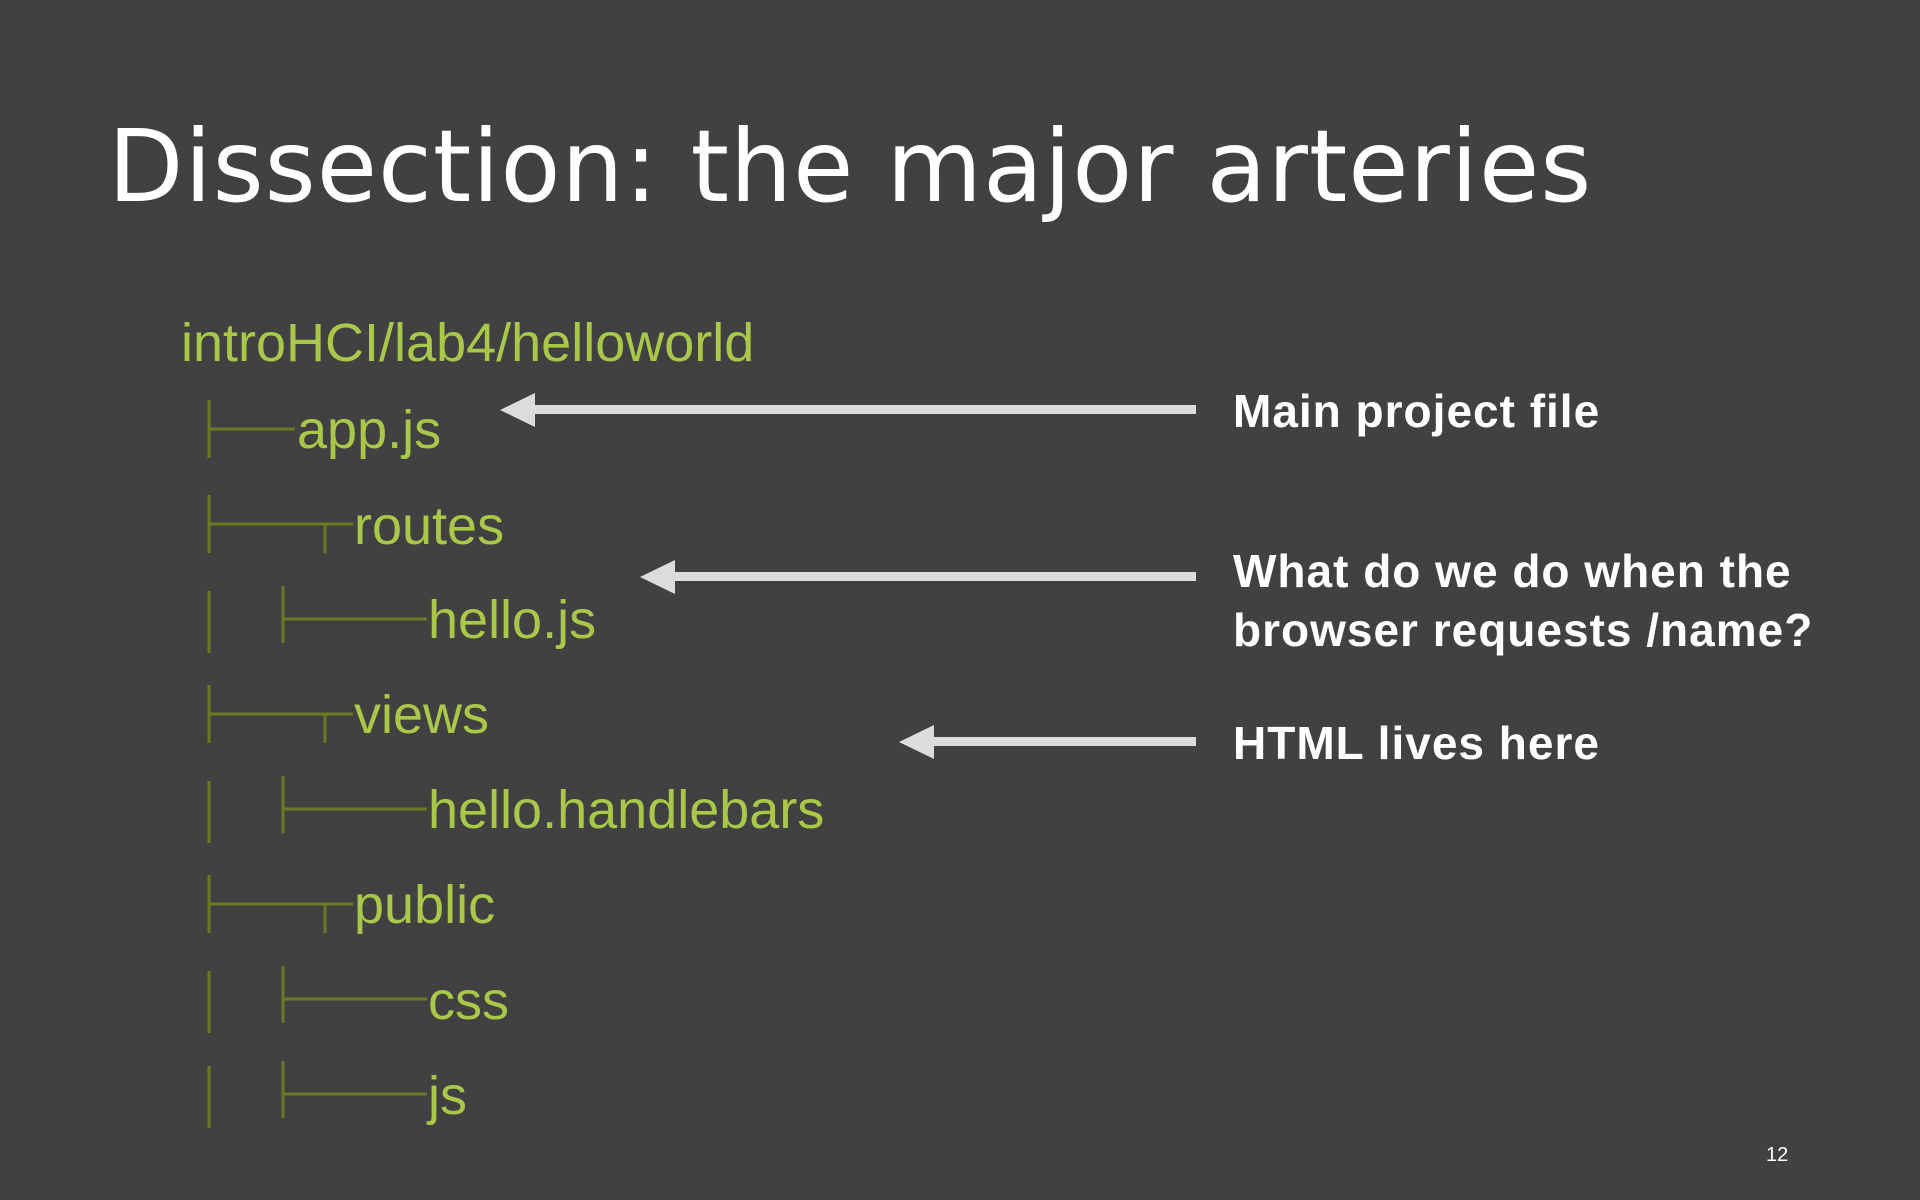 Image resolution: width=1920 pixels, height=1200 pixels. I want to click on annotation-routes-line2: browser requests /name?, so click(1523, 630).